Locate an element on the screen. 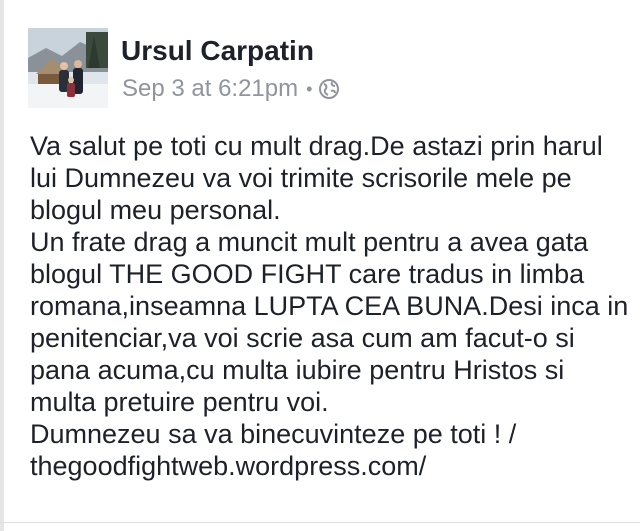  post-text-line: blogul meu personal. is located at coordinates (155, 210).